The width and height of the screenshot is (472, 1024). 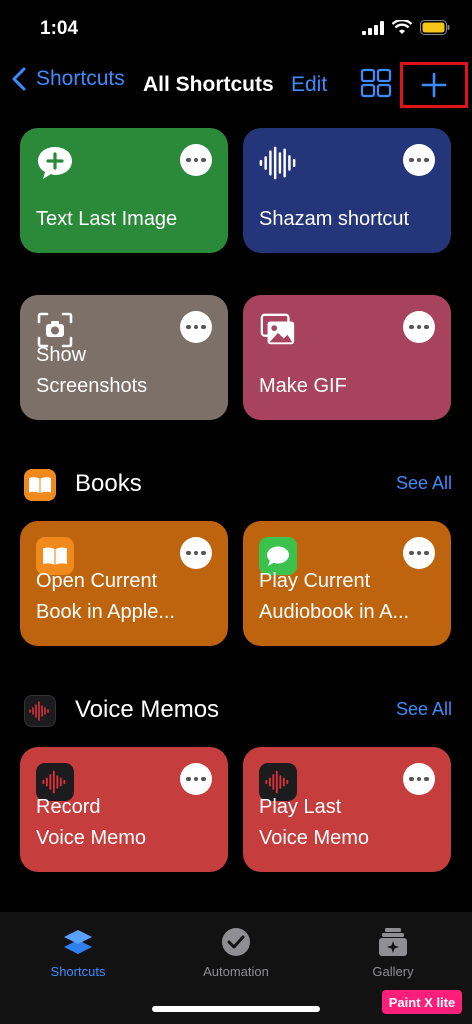 What do you see at coordinates (91, 822) in the screenshot?
I see `shortcut-label: Record Voice Memo` at bounding box center [91, 822].